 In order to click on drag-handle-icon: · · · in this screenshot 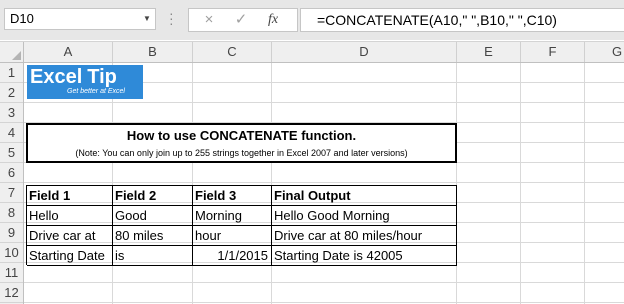, I will do `click(171, 18)`.